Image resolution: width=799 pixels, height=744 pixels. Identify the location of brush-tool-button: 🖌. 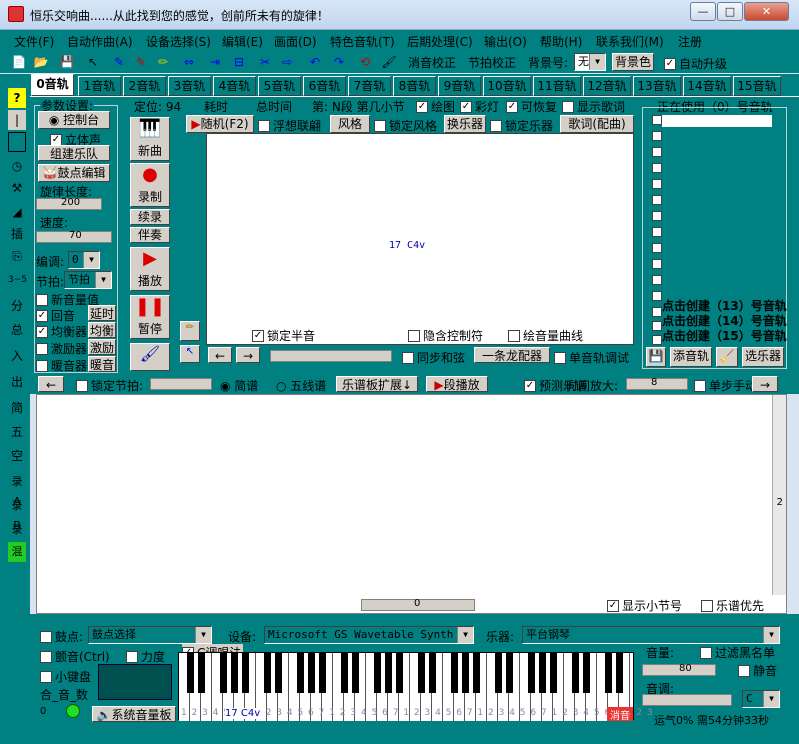
(150, 357).